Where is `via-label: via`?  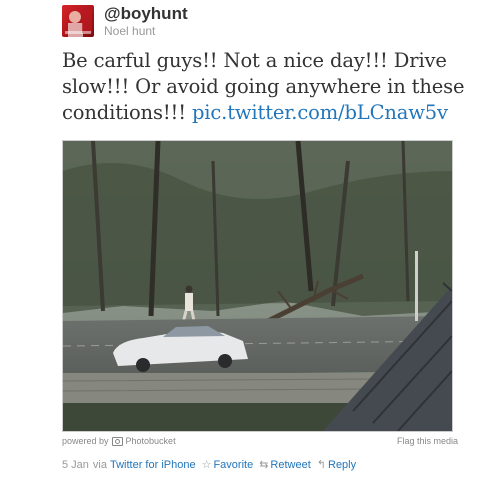 via-label: via is located at coordinates (99, 464).